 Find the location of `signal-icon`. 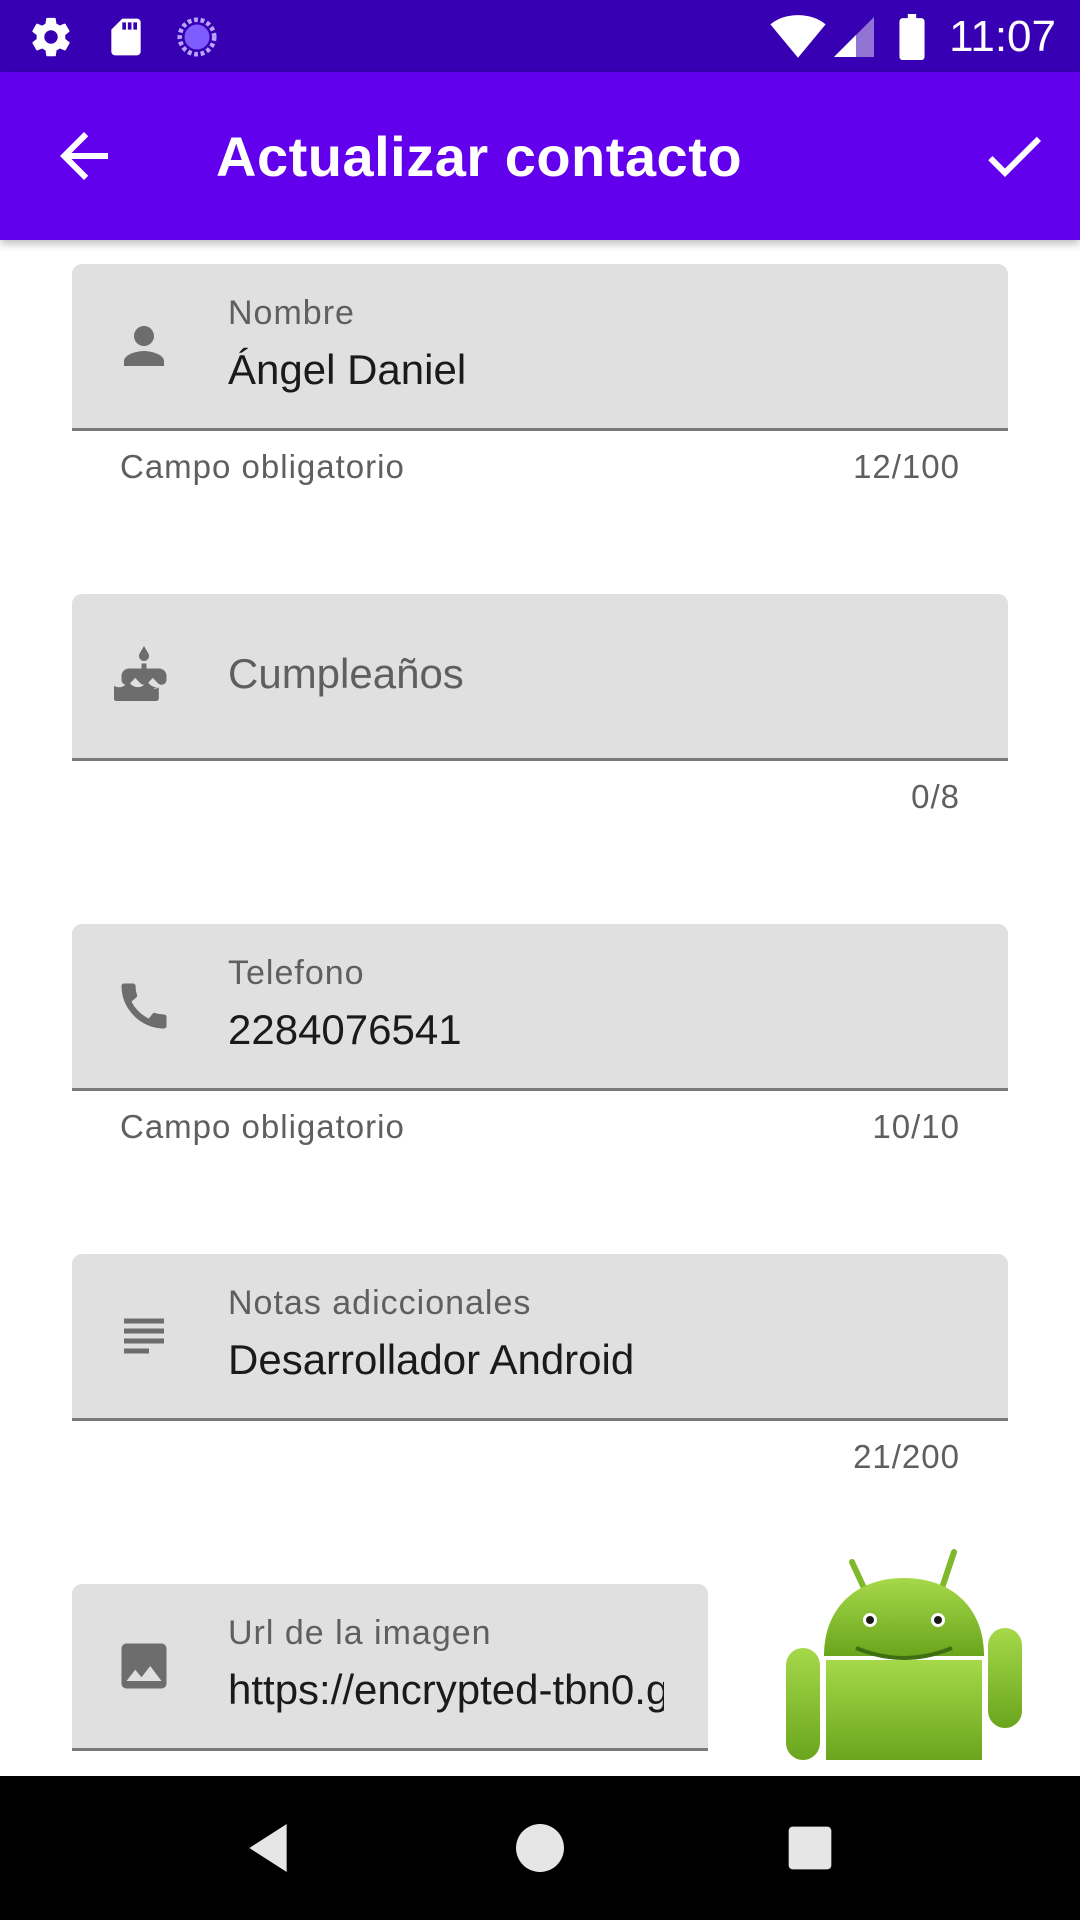

signal-icon is located at coordinates (854, 39).